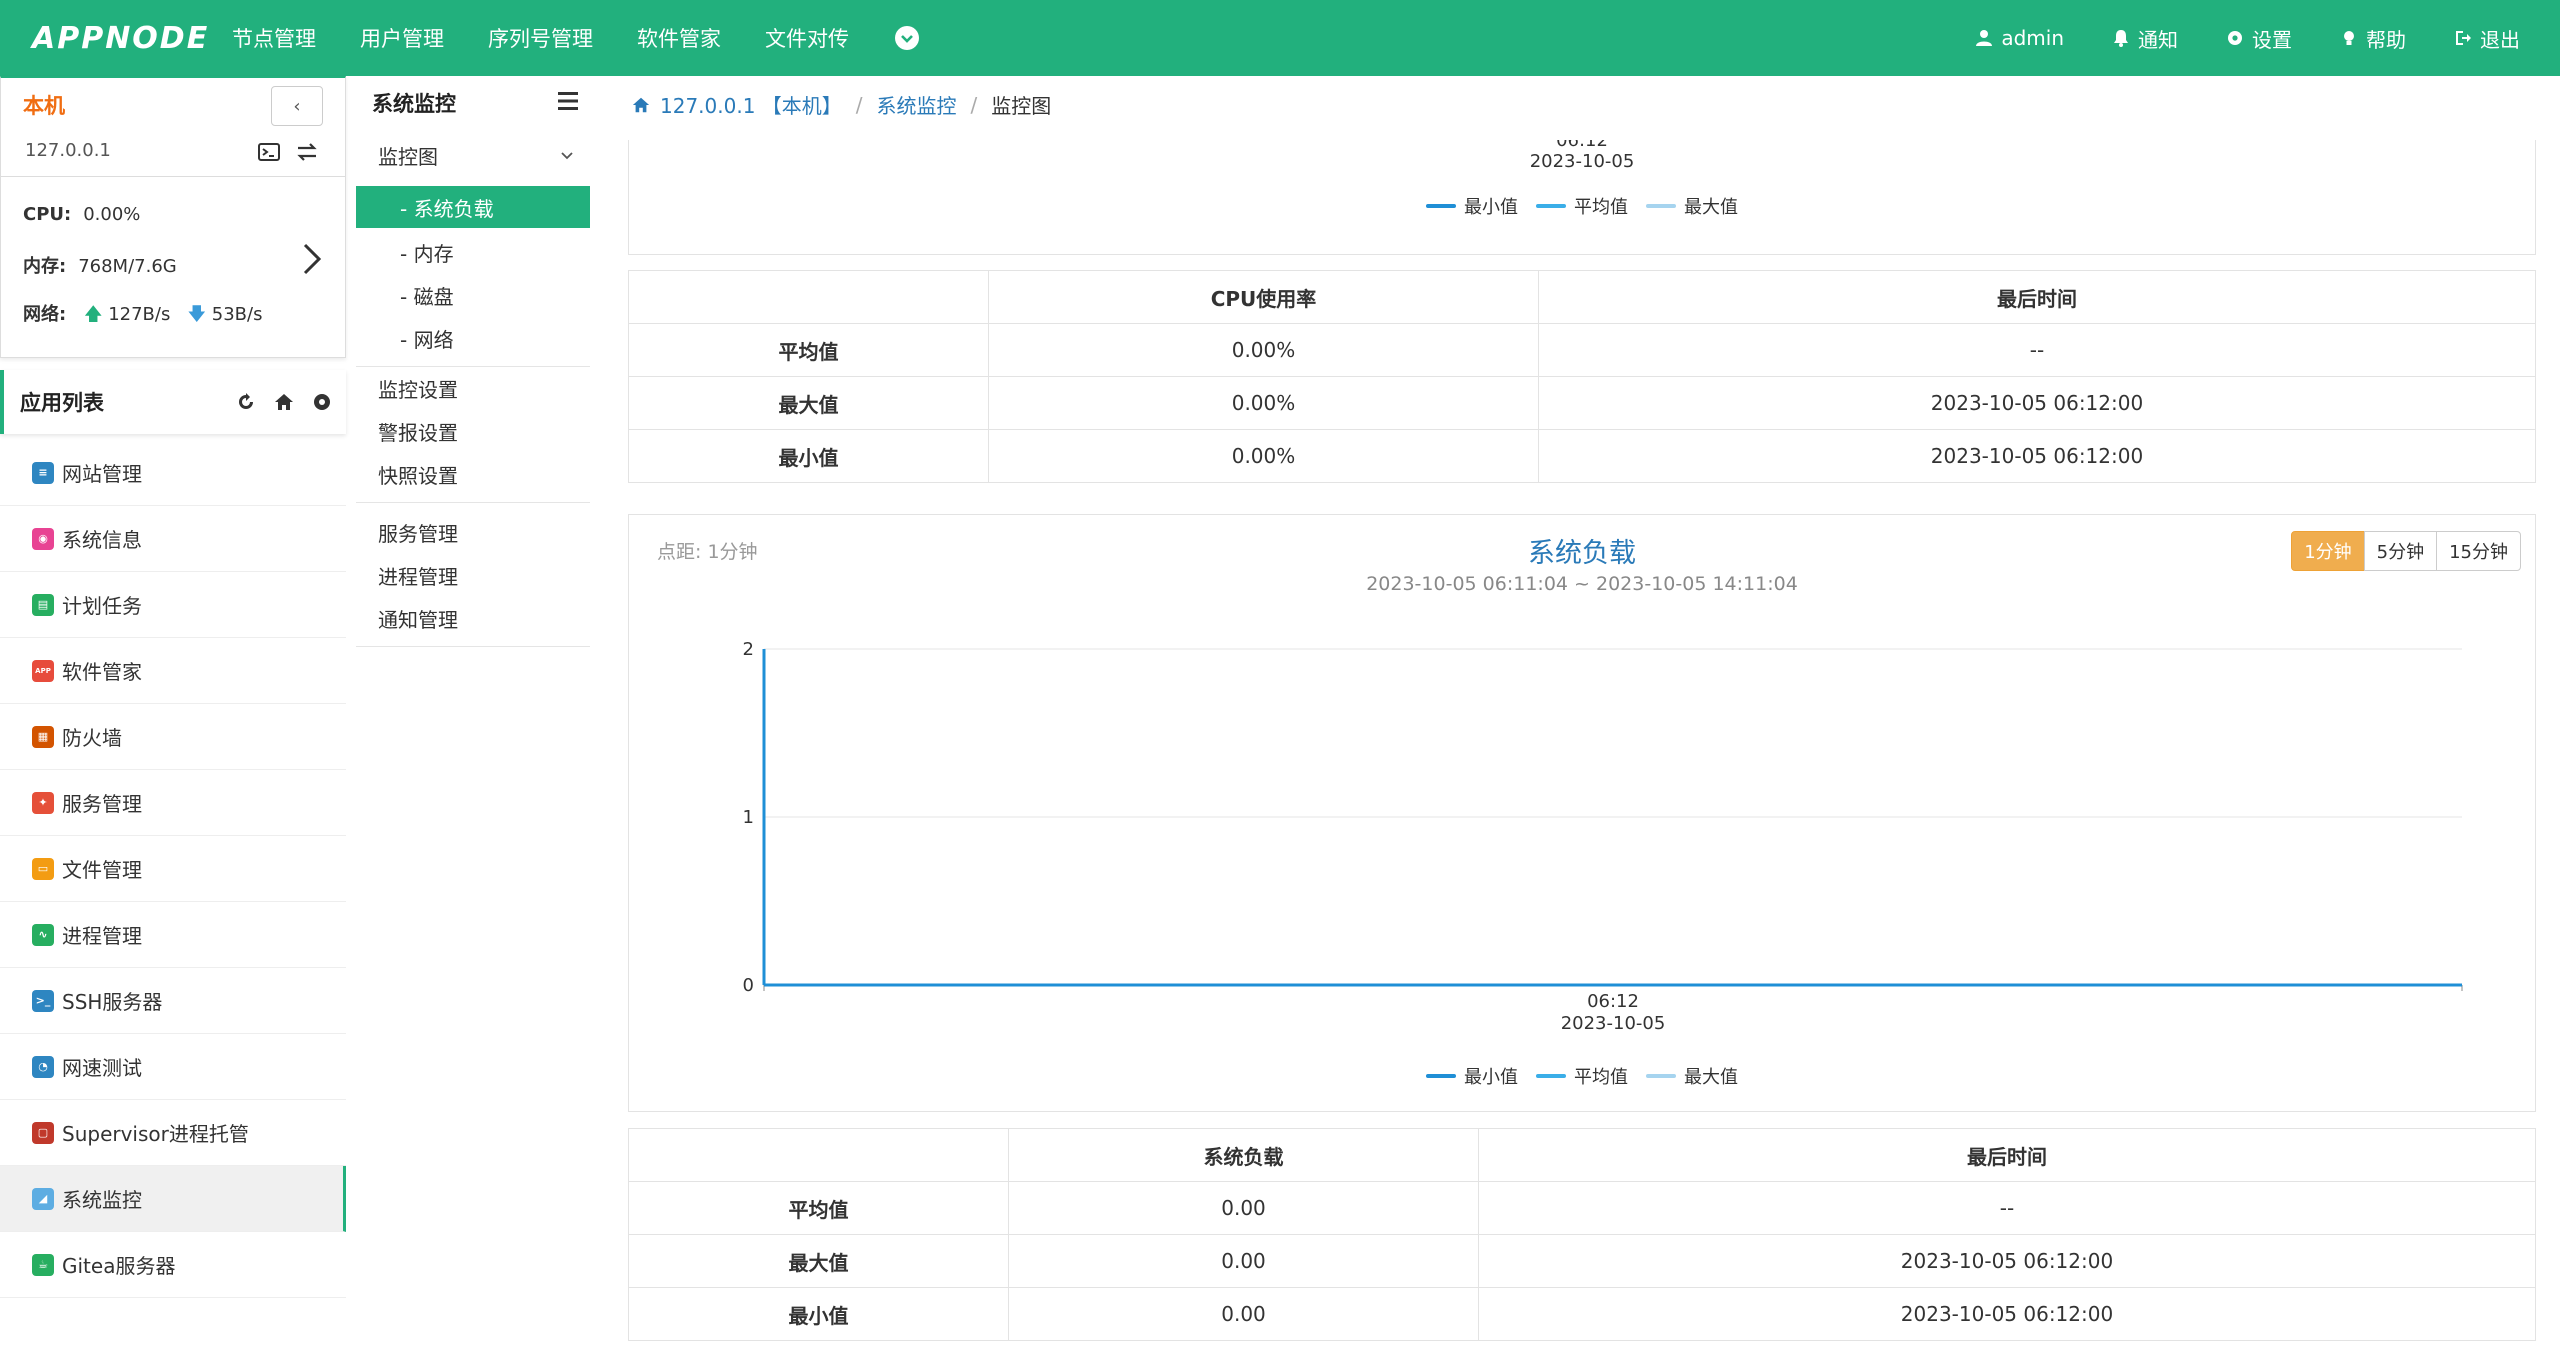  What do you see at coordinates (102, 870) in the screenshot?
I see `app-label: 文件管理` at bounding box center [102, 870].